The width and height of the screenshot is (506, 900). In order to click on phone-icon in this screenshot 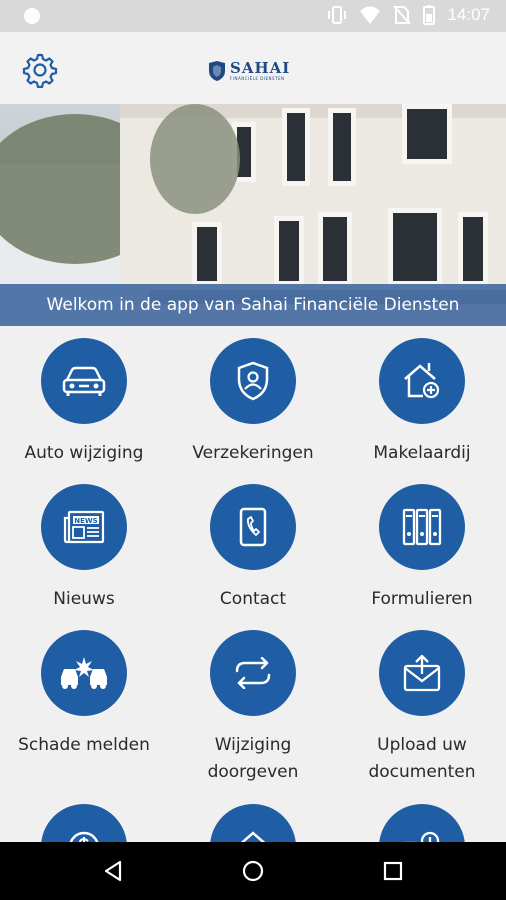, I will do `click(253, 527)`.